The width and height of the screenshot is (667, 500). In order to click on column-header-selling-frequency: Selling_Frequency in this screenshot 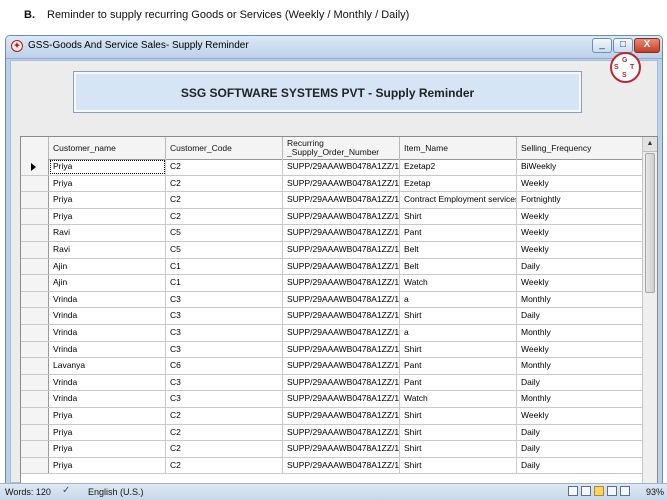, I will do `click(580, 148)`.